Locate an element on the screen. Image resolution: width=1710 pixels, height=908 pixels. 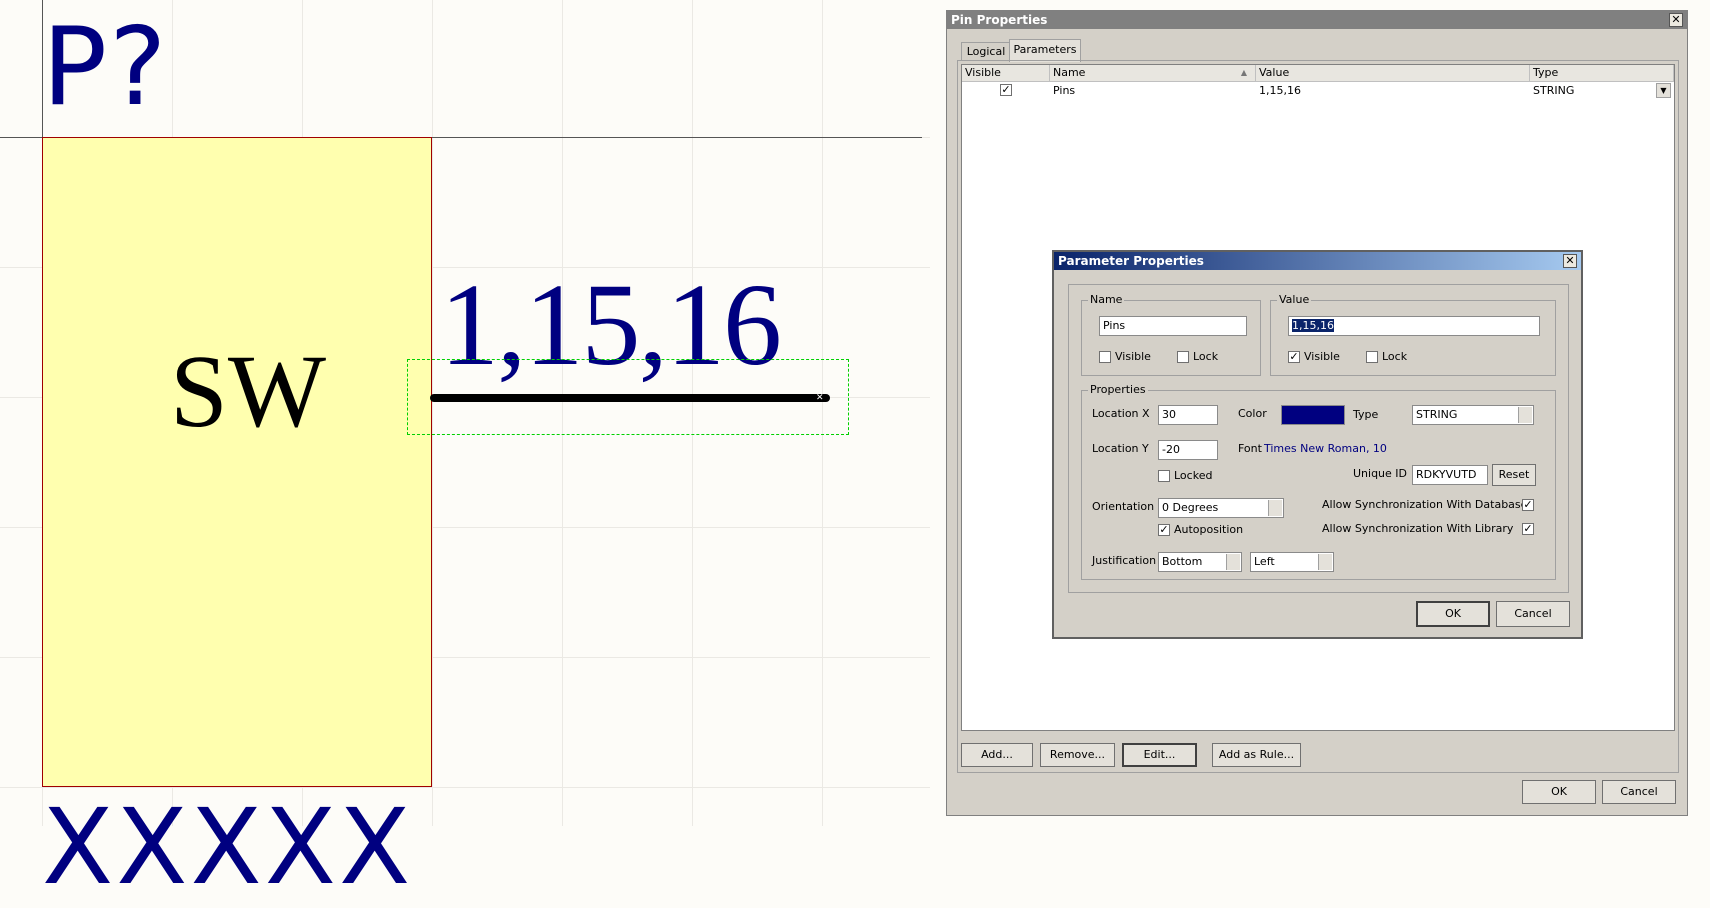
pin-hotspot-icon: ✕ is located at coordinates (821, 398).